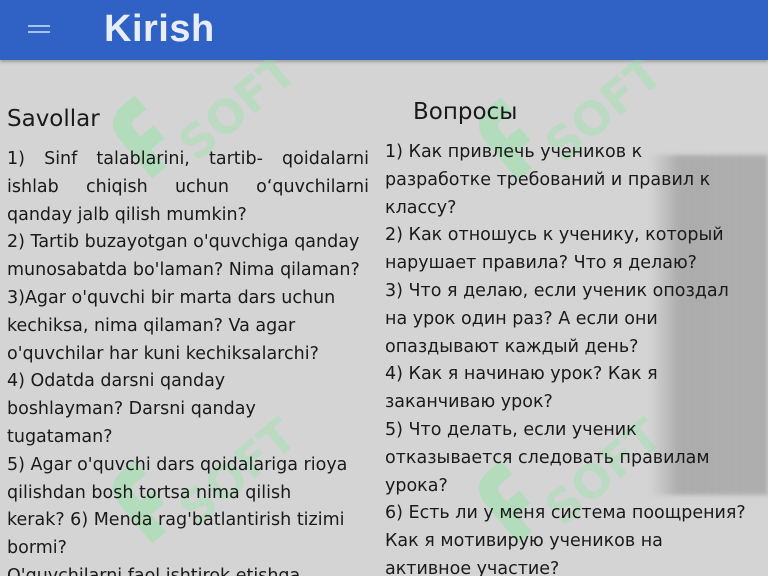  Describe the element at coordinates (548, 179) in the screenshot. I see `question-line: разработке требований и правил к` at that location.